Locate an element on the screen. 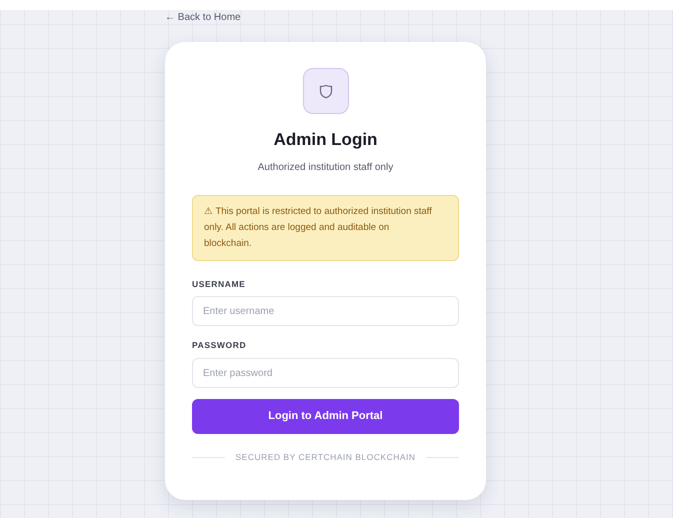 The width and height of the screenshot is (673, 518). username-field: Enter username is located at coordinates (325, 311).